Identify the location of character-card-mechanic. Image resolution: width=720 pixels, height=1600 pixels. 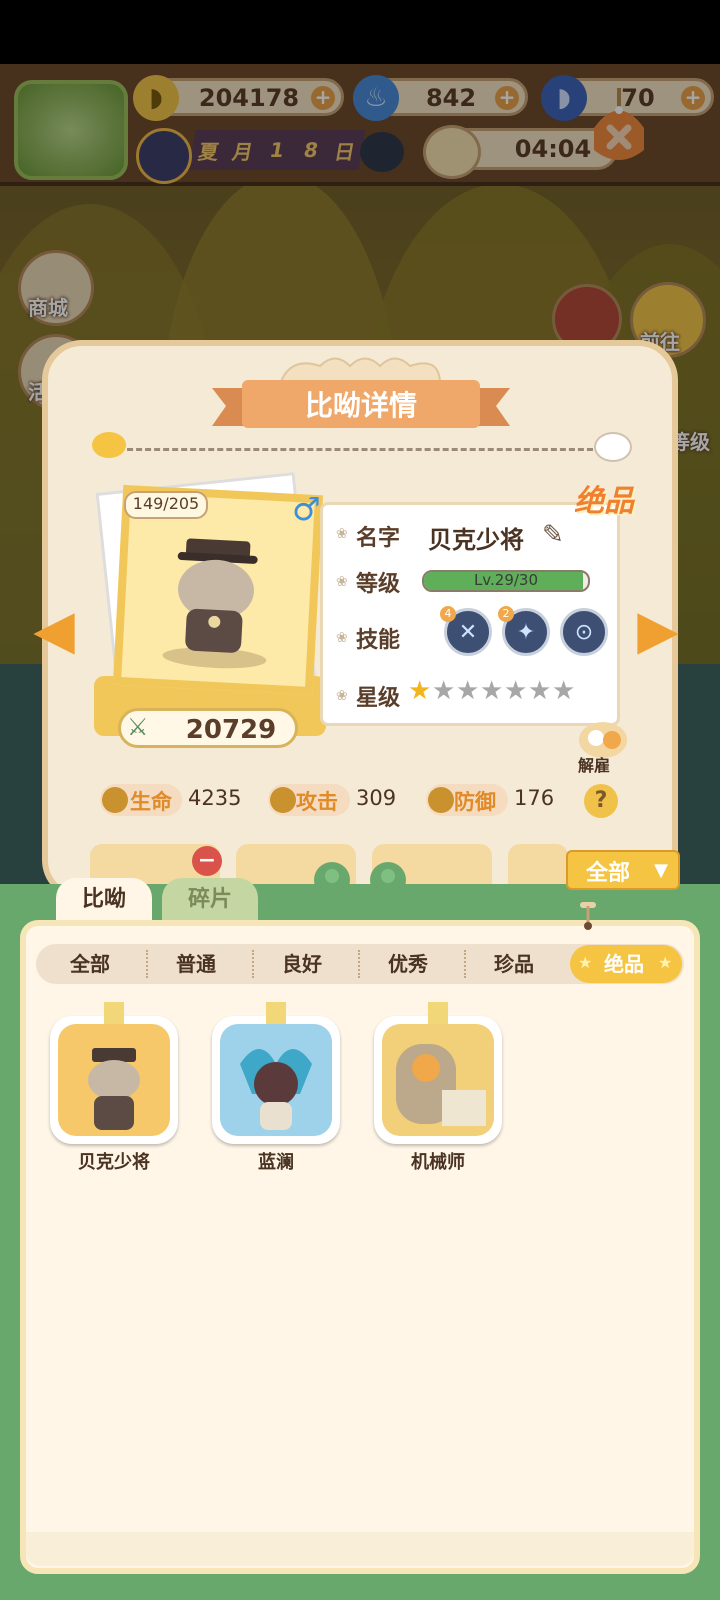
(438, 1073).